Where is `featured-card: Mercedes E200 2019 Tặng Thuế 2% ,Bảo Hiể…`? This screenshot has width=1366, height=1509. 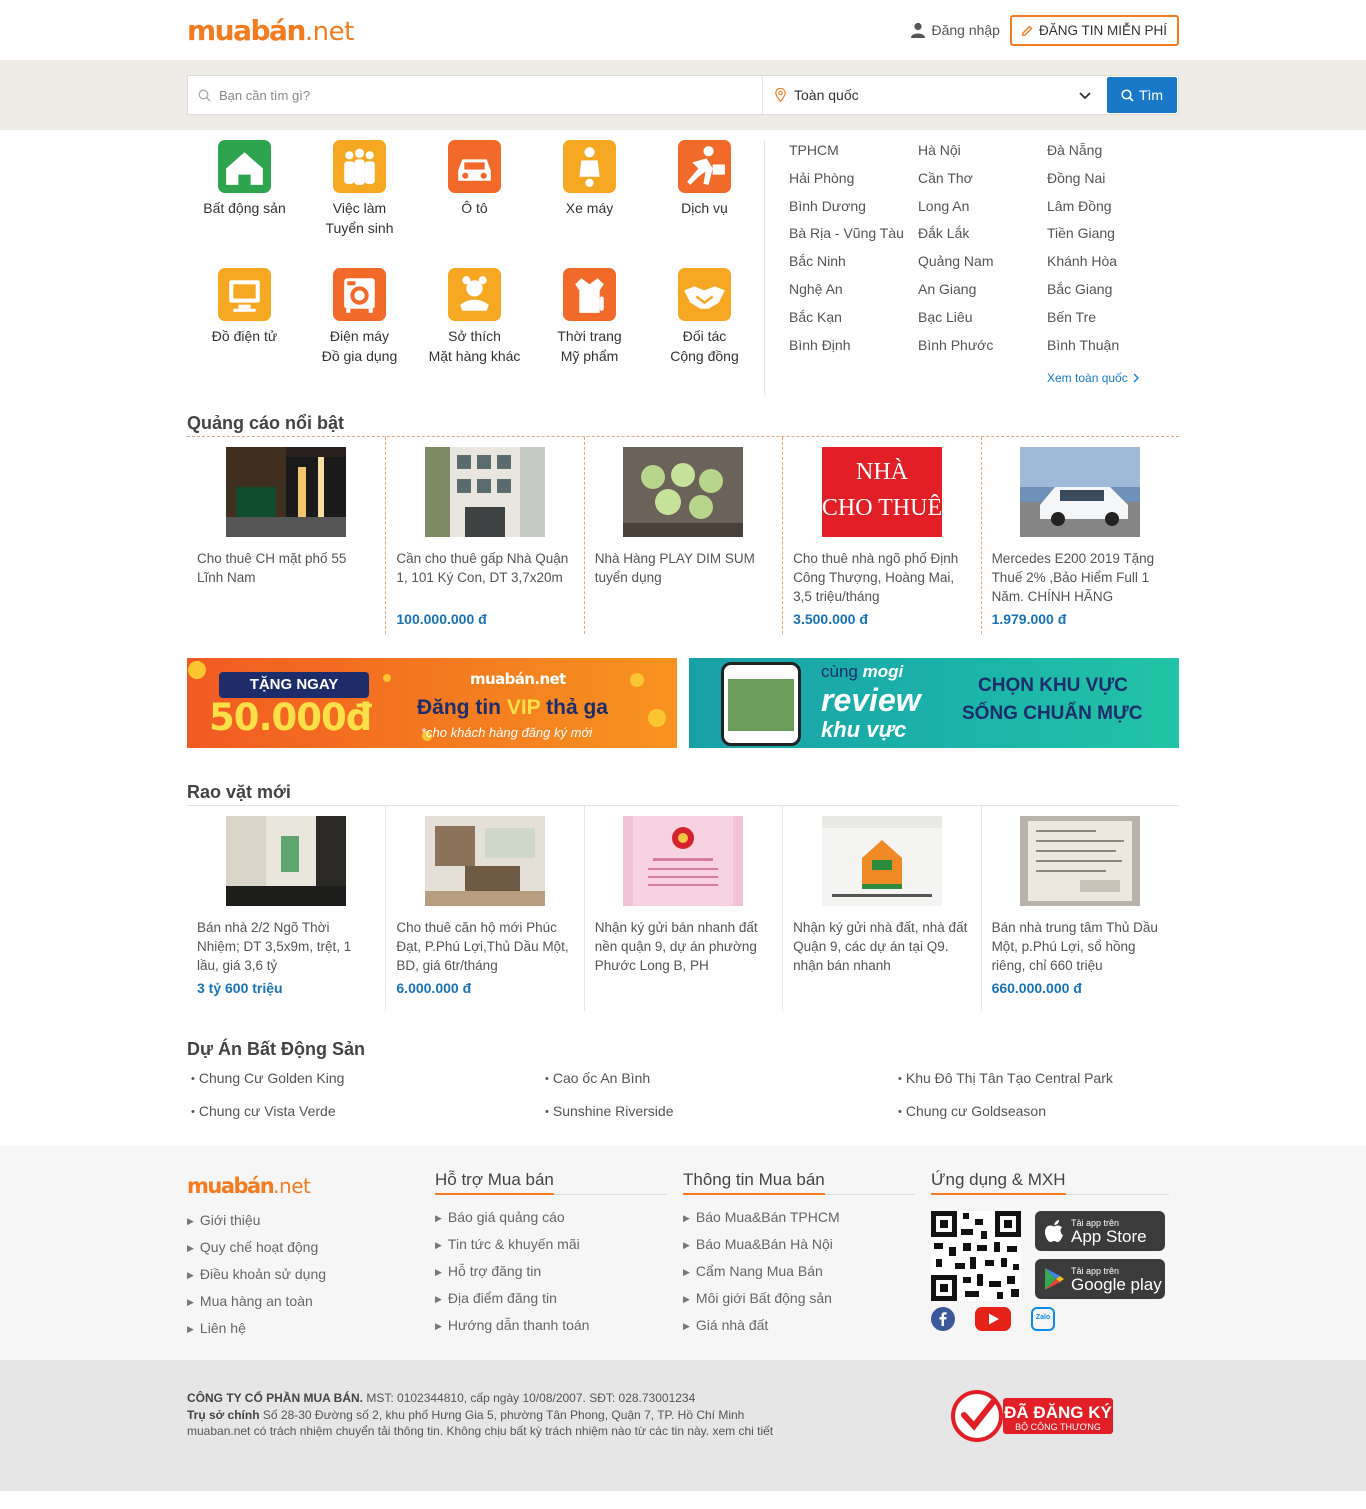
featured-card: Mercedes E200 2019 Tặng Thuế 2% ,Bảo Hiể… is located at coordinates (1079, 535).